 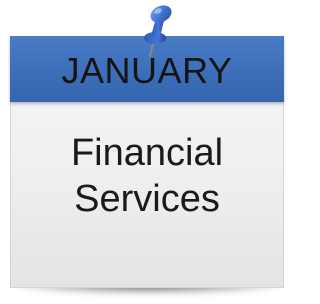 I want to click on note-title-line-1: Financial, so click(x=147, y=153).